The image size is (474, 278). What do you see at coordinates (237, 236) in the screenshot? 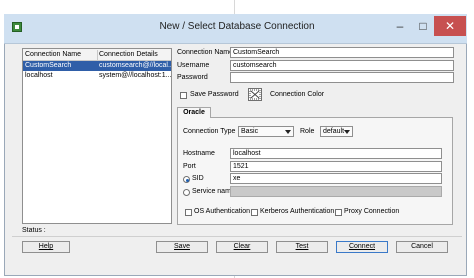
I see `separator` at bounding box center [237, 236].